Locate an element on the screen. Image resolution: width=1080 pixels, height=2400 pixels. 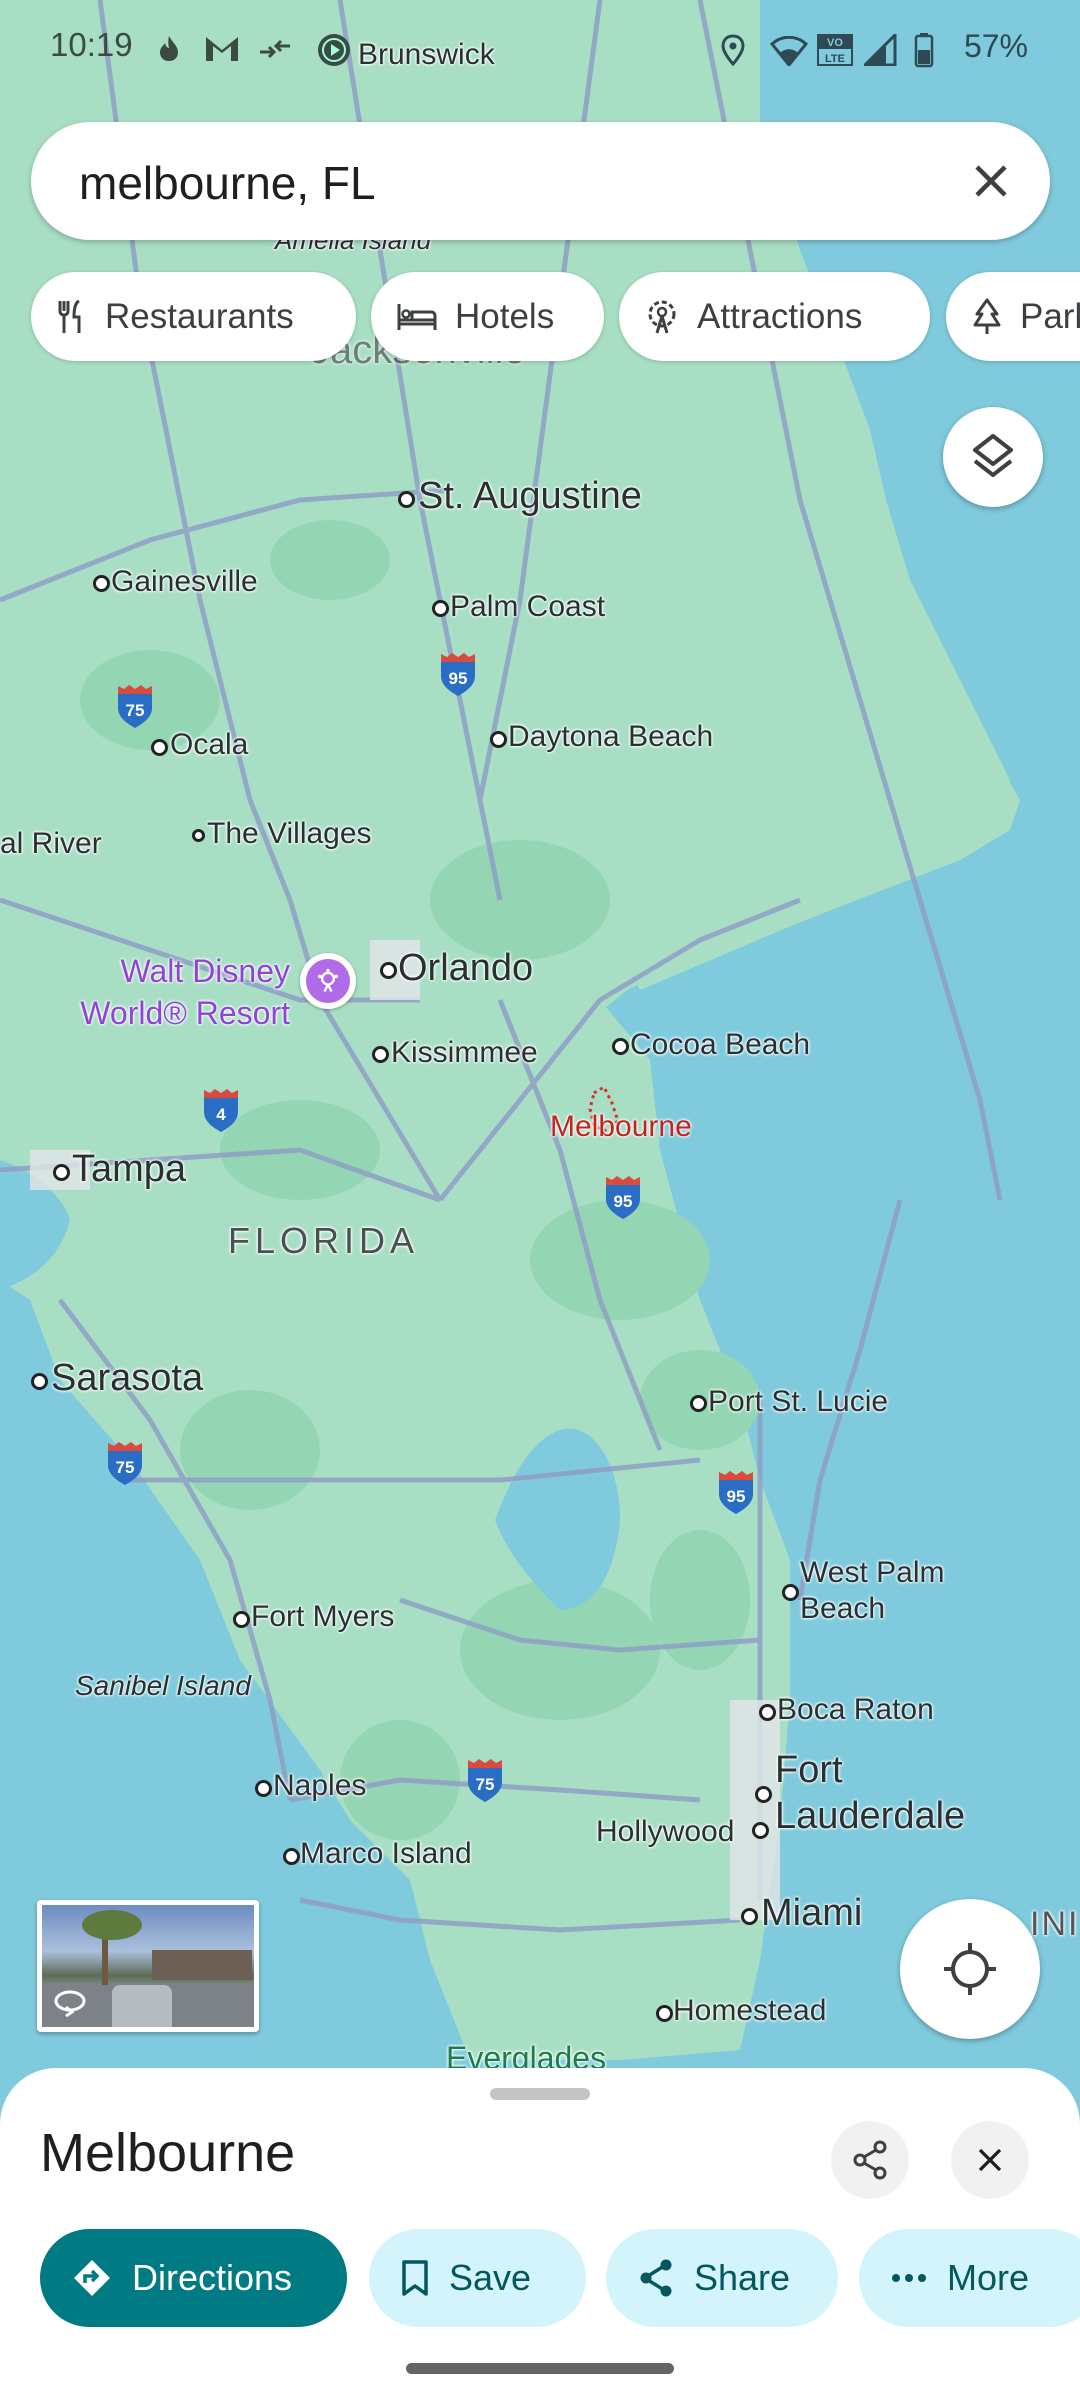
city-label-marco-island: Marco Island is located at coordinates (386, 1854).